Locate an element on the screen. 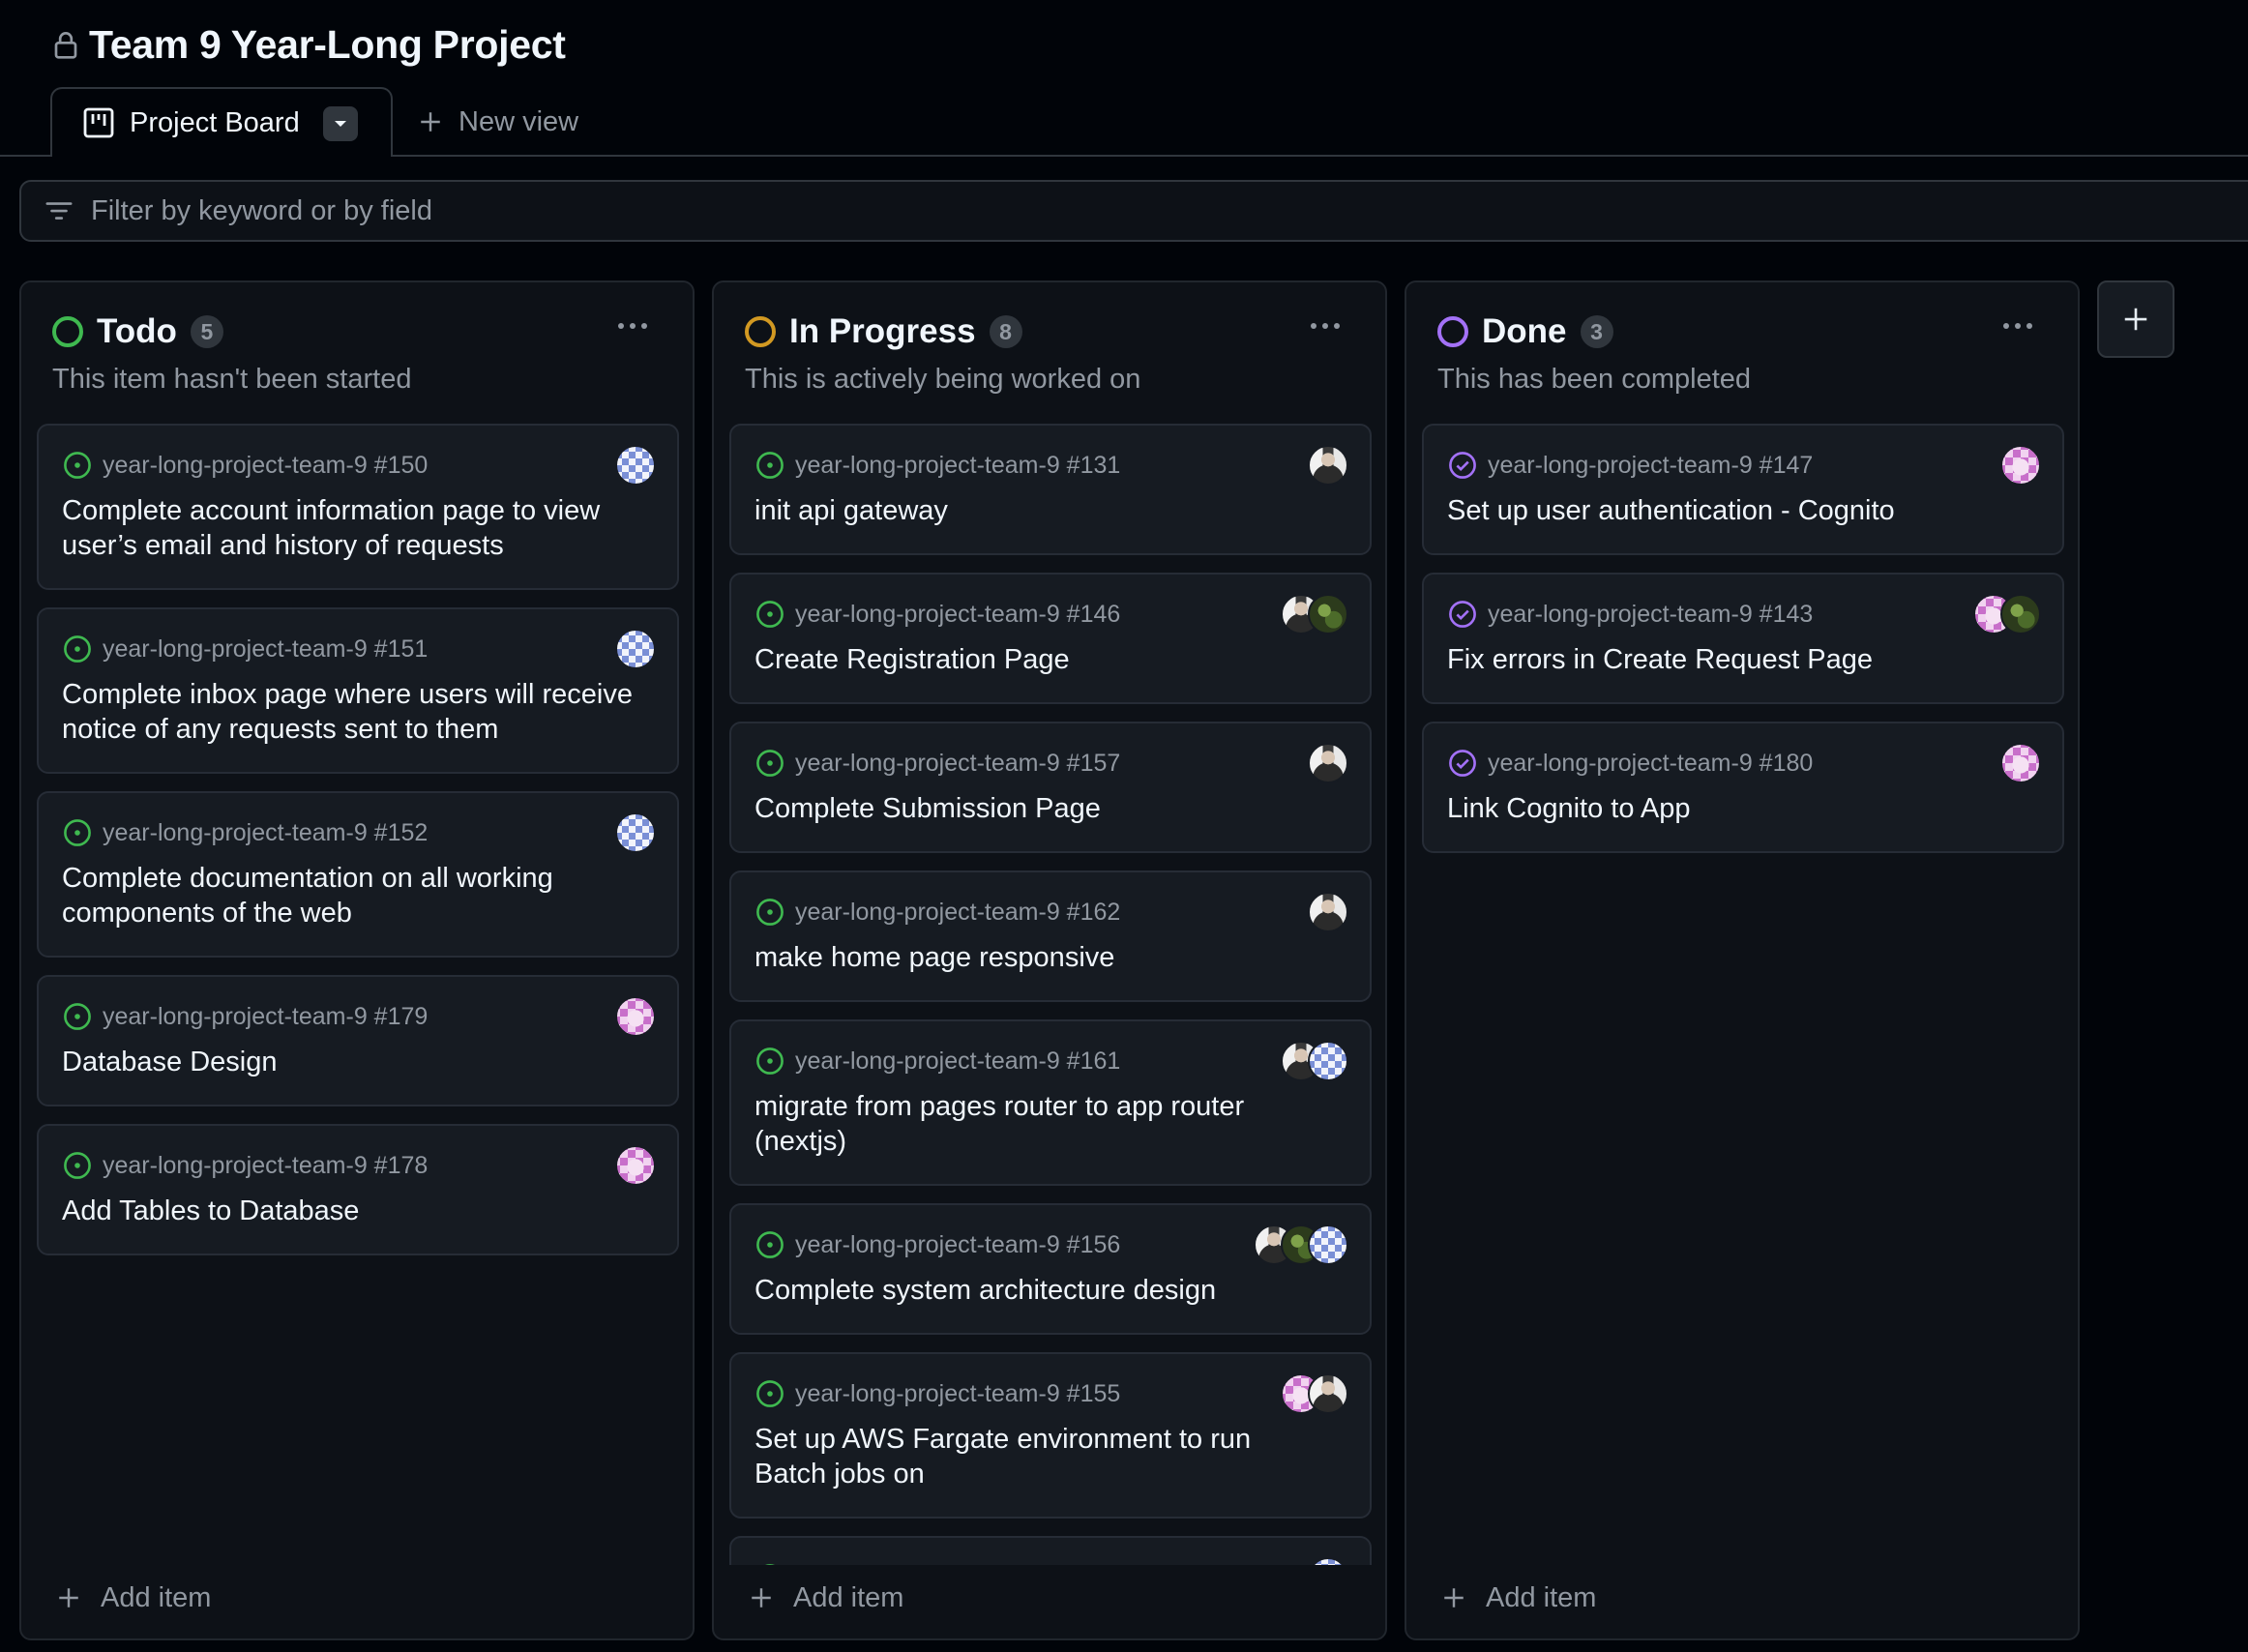 This screenshot has height=1652, width=2248. column-count: 8 is located at coordinates (1006, 331).